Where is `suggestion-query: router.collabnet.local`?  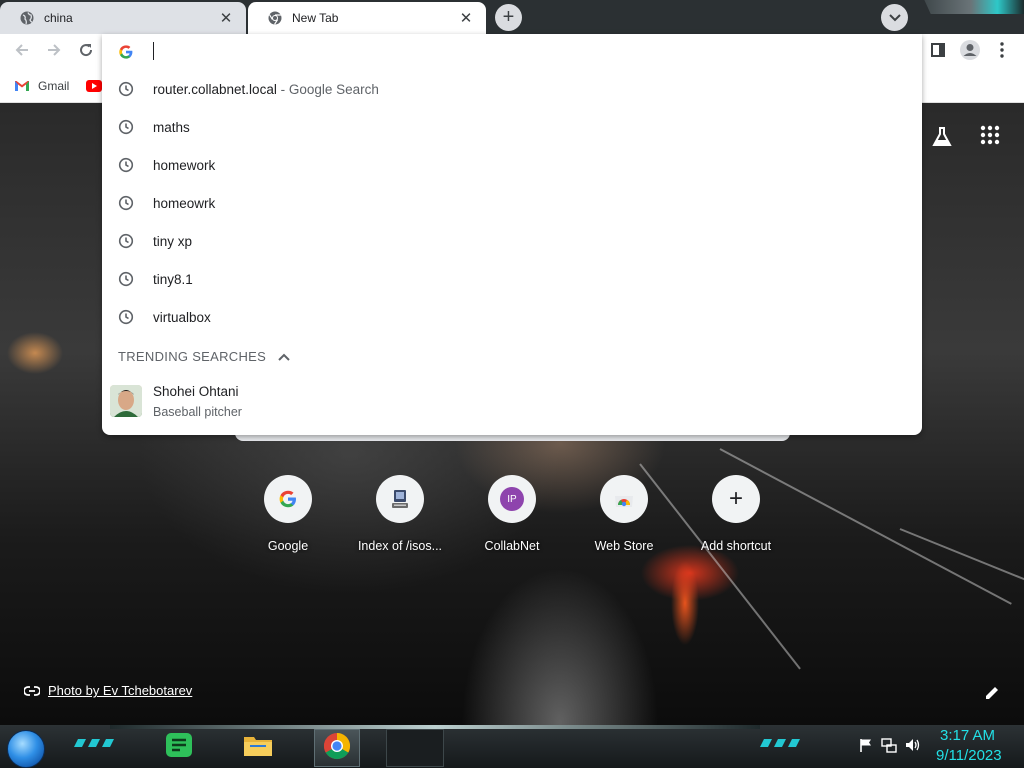 suggestion-query: router.collabnet.local is located at coordinates (215, 89).